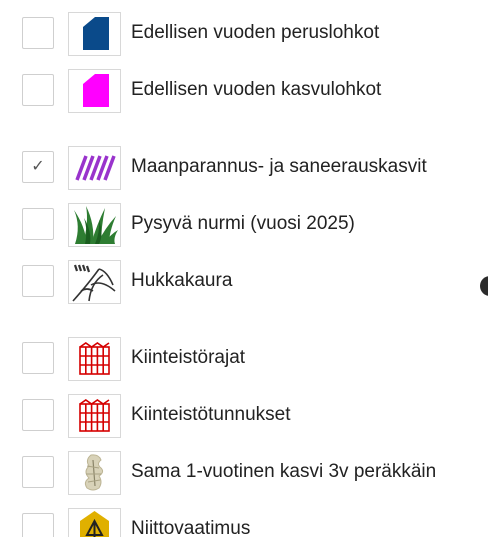  What do you see at coordinates (255, 32) in the screenshot?
I see `layer-label: Edellisen vuoden peruslohkot` at bounding box center [255, 32].